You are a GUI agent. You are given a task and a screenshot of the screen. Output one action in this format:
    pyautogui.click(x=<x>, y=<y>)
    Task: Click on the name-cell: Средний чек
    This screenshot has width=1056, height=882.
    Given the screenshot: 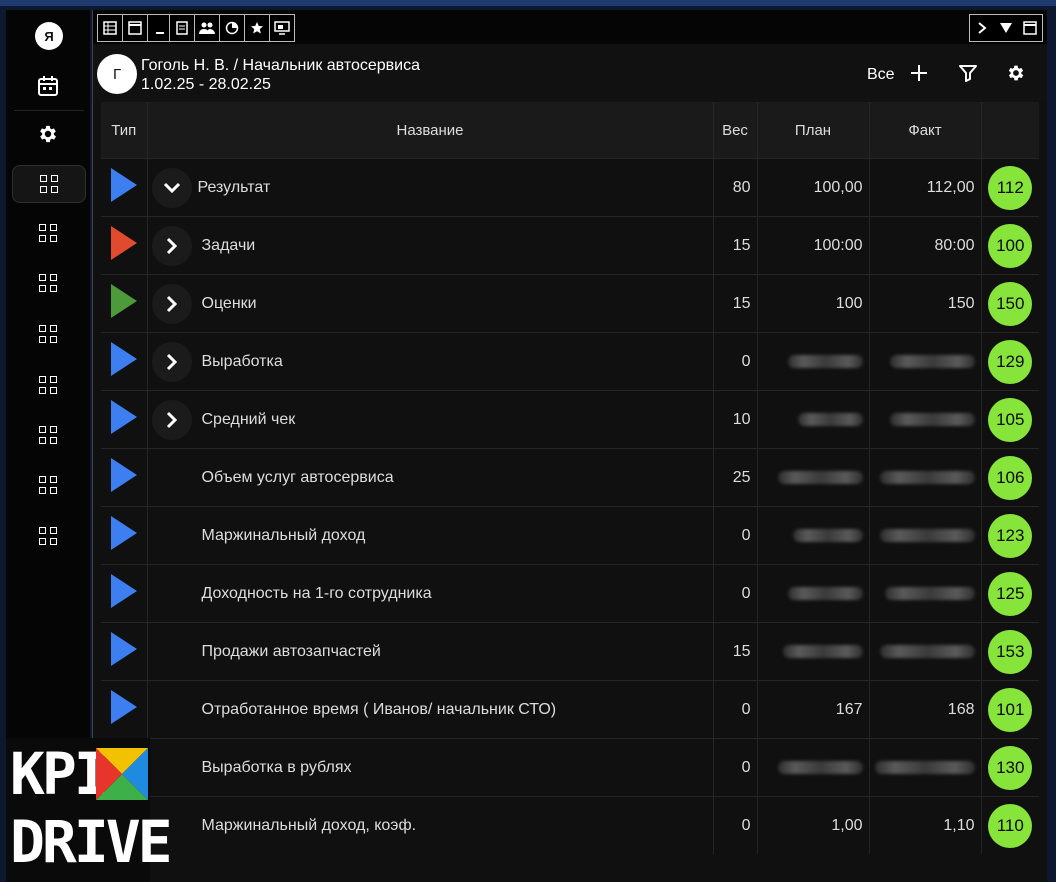 What is the action you would take?
    pyautogui.click(x=430, y=419)
    